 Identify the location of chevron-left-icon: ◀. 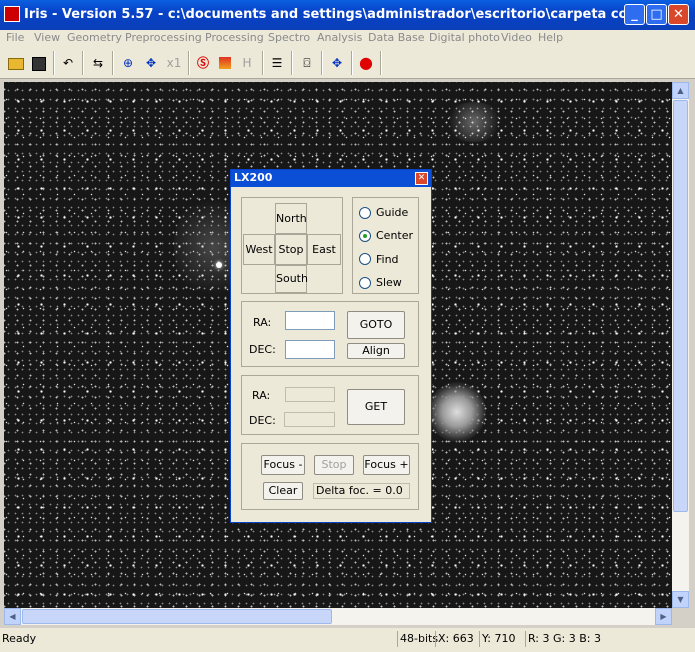
(12, 616).